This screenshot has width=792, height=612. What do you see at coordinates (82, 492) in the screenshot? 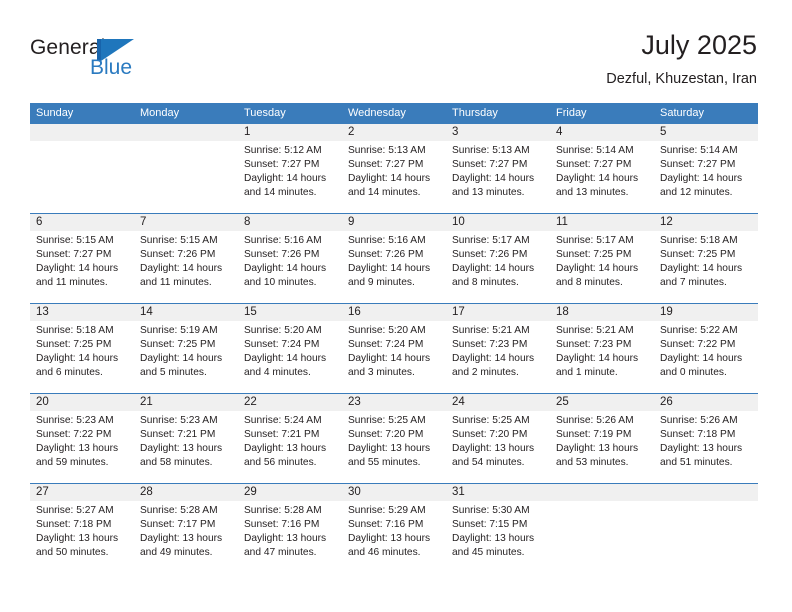
I see `day-number: 27` at bounding box center [82, 492].